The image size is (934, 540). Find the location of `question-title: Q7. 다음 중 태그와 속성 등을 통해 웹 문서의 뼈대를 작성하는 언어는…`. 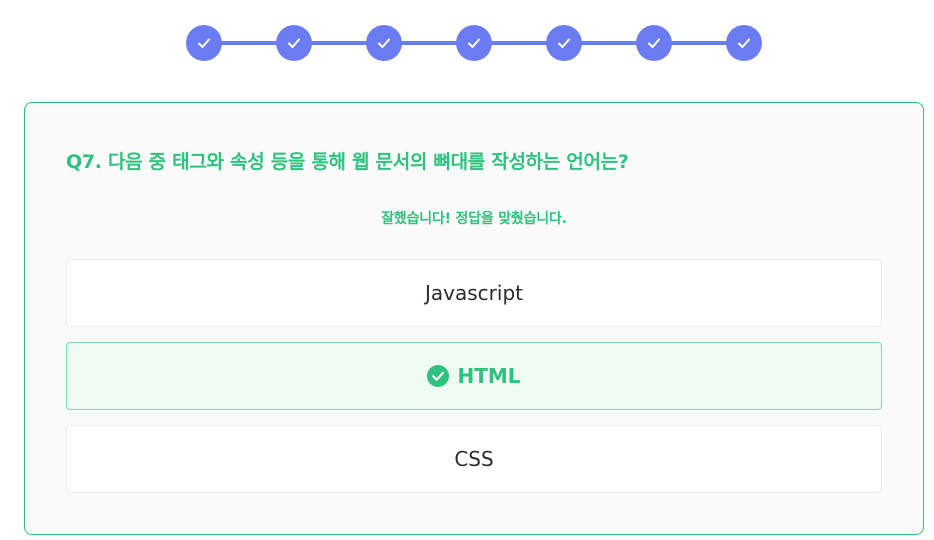

question-title: Q7. 다음 중 태그와 속성 등을 통해 웹 문서의 뼈대를 작성하는 언어는… is located at coordinates (347, 162).